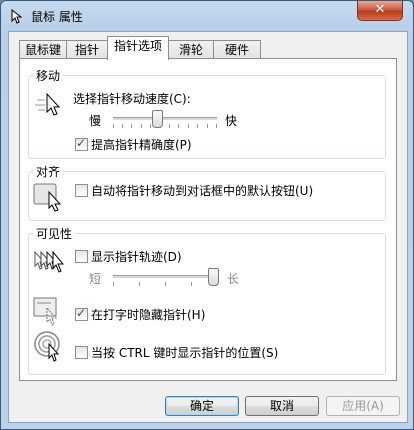 This screenshot has height=430, width=414. Describe the element at coordinates (17, 16) in the screenshot. I see `mouse-pointer-icon` at that location.